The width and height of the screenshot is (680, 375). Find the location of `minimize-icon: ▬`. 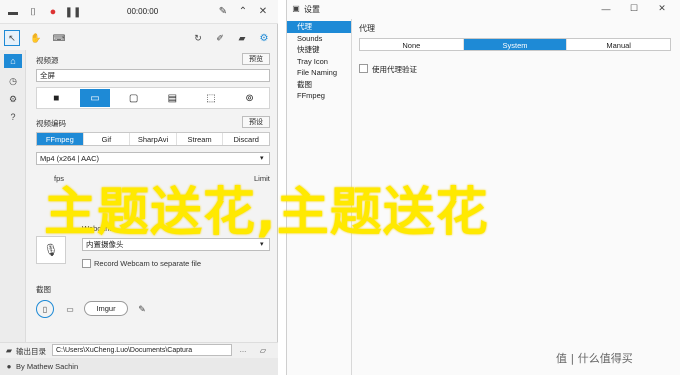

minimize-icon: ▬ is located at coordinates (13, 12).